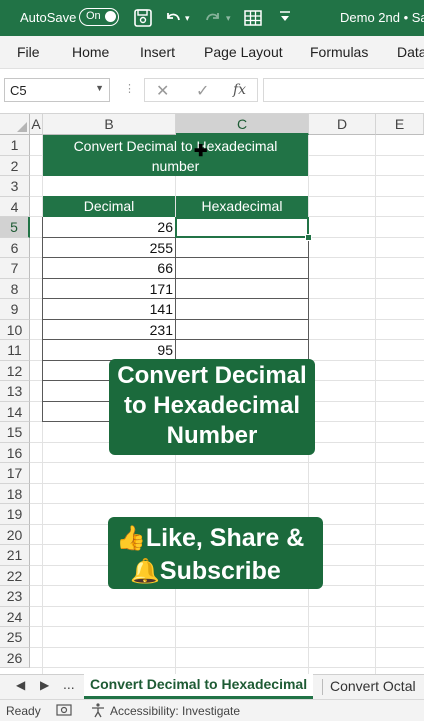 This screenshot has height=721, width=424. Describe the element at coordinates (15, 493) in the screenshot. I see `row-header-18: 18` at that location.